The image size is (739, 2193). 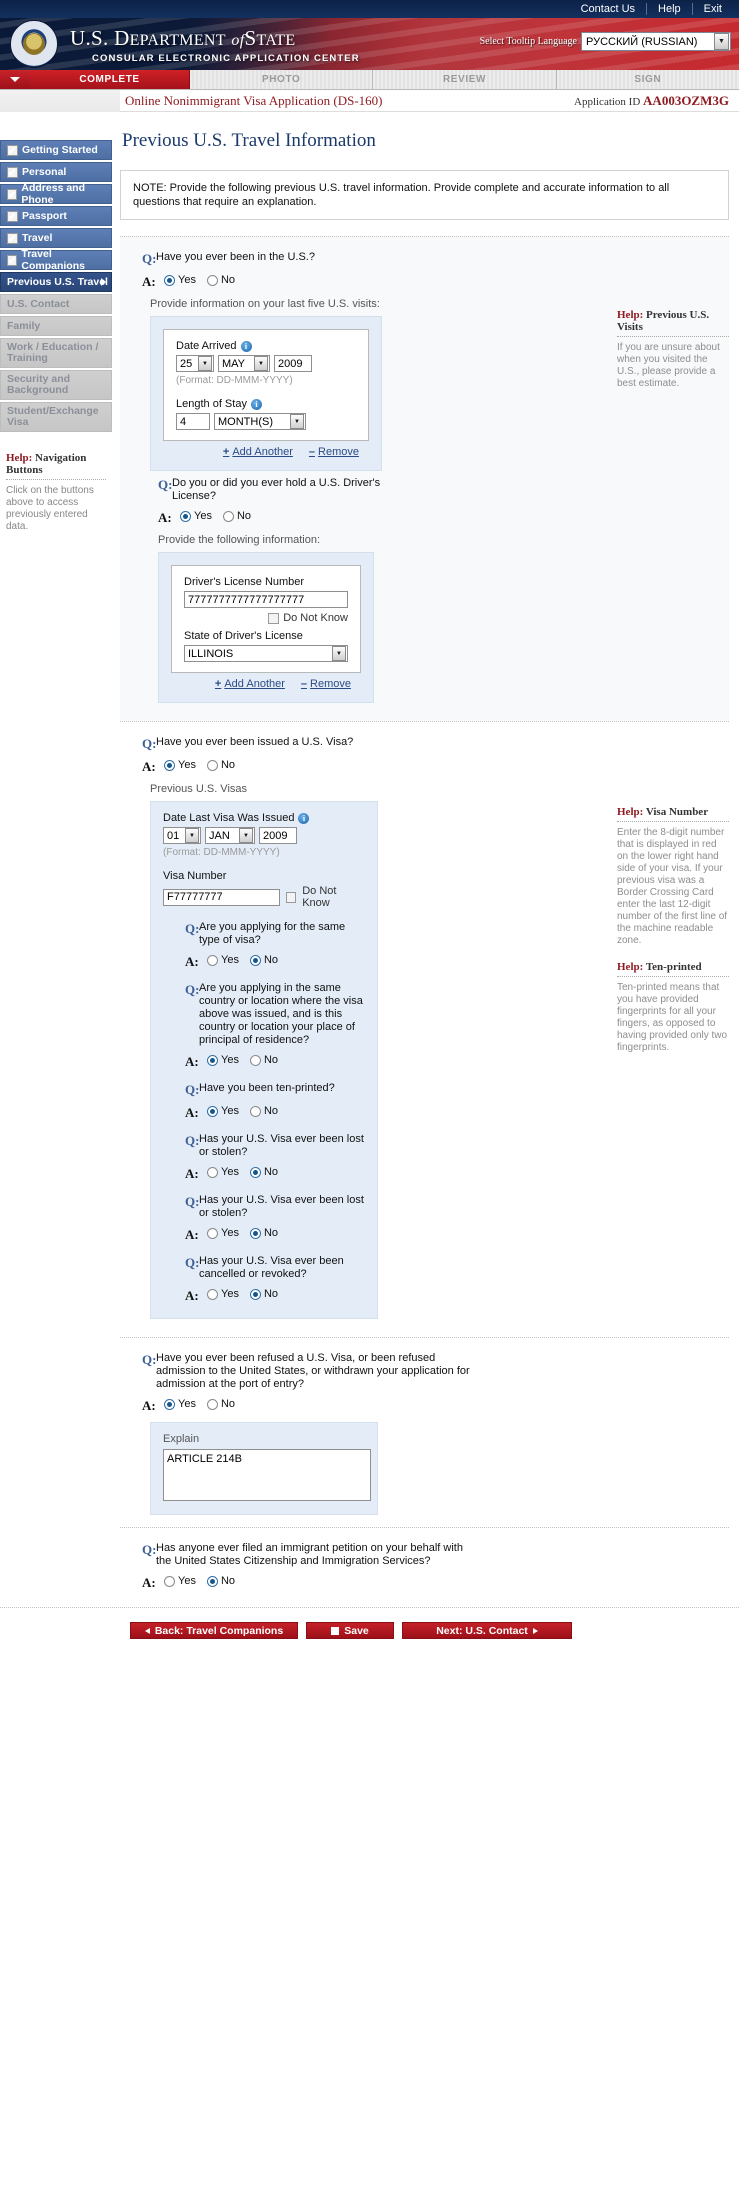 I want to click on save-button: Save, so click(x=350, y=1630).